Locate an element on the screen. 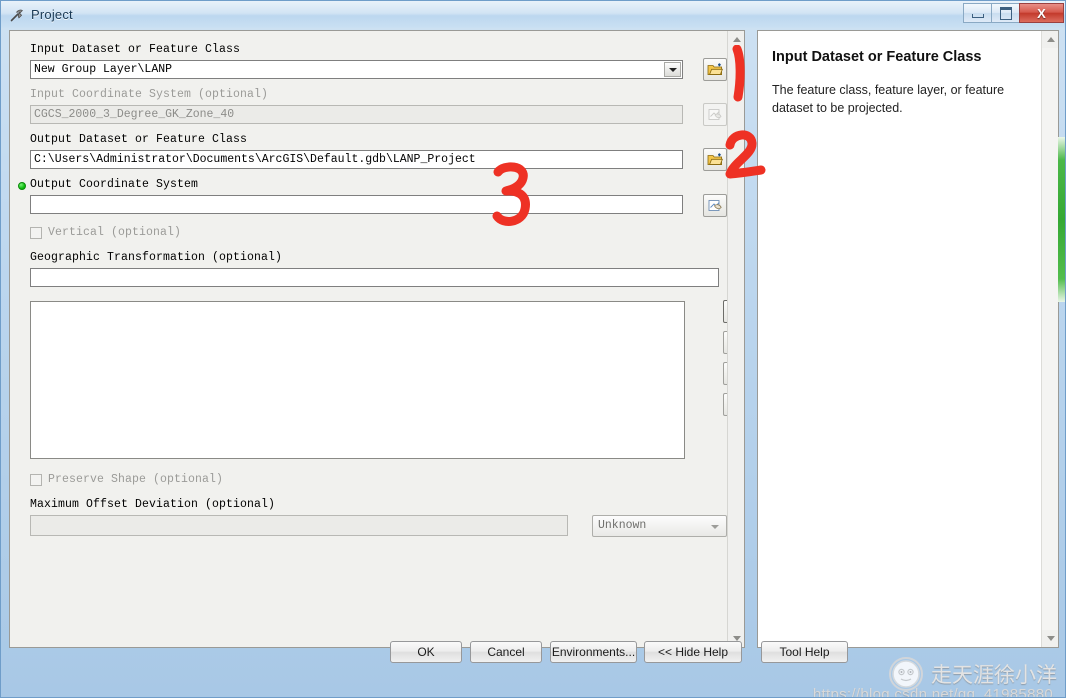 The image size is (1066, 698). unit-value: Unknown is located at coordinates (622, 525).